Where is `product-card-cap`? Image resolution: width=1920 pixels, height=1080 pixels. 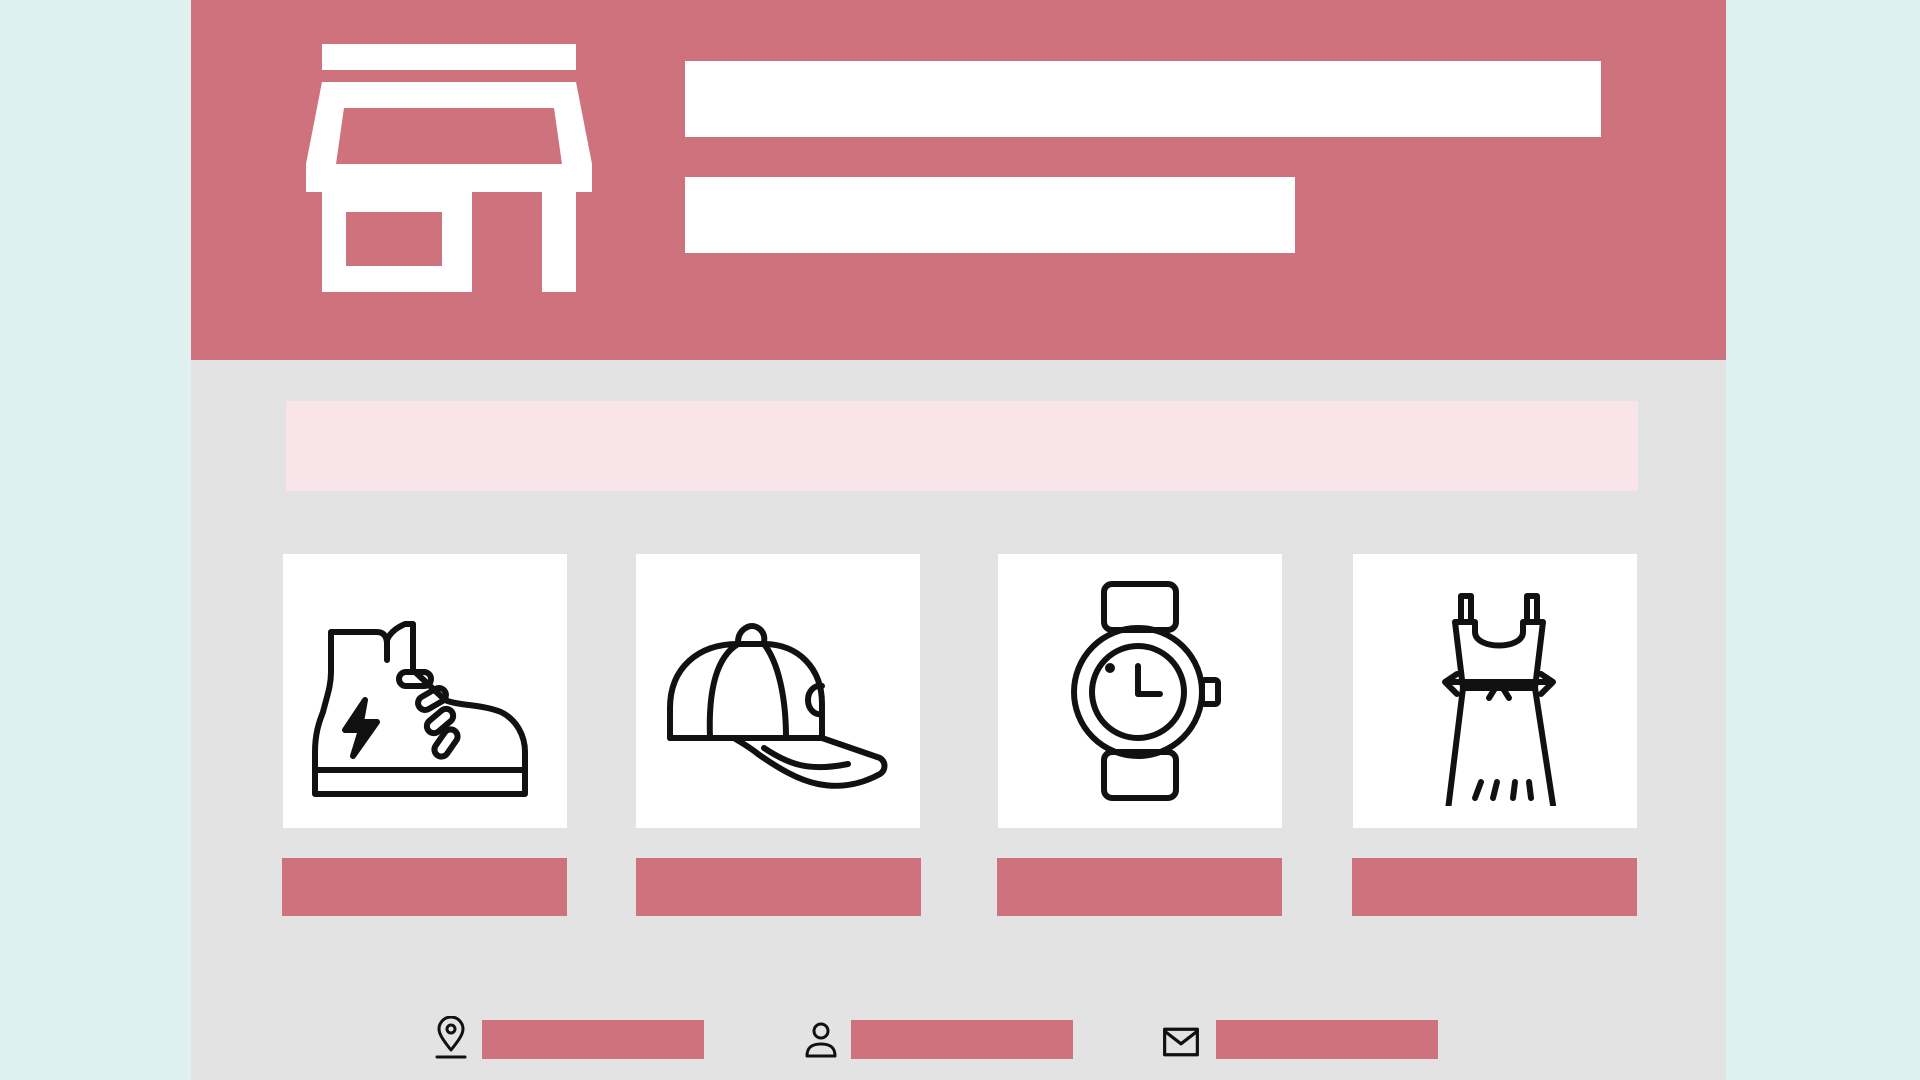 product-card-cap is located at coordinates (778, 691).